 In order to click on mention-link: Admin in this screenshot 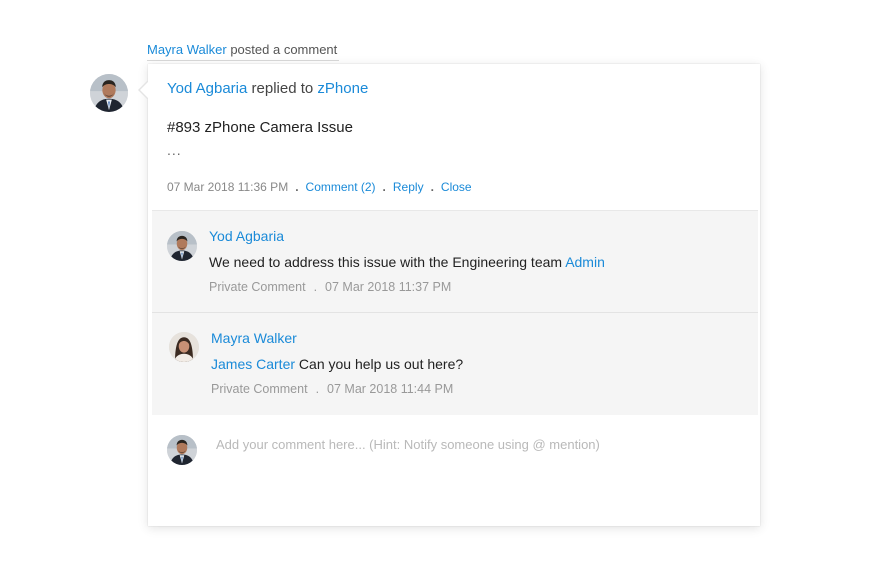, I will do `click(585, 262)`.